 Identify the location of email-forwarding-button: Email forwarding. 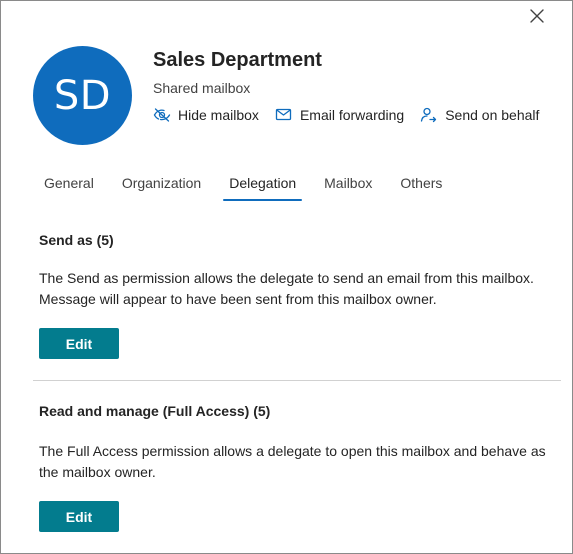
(339, 115).